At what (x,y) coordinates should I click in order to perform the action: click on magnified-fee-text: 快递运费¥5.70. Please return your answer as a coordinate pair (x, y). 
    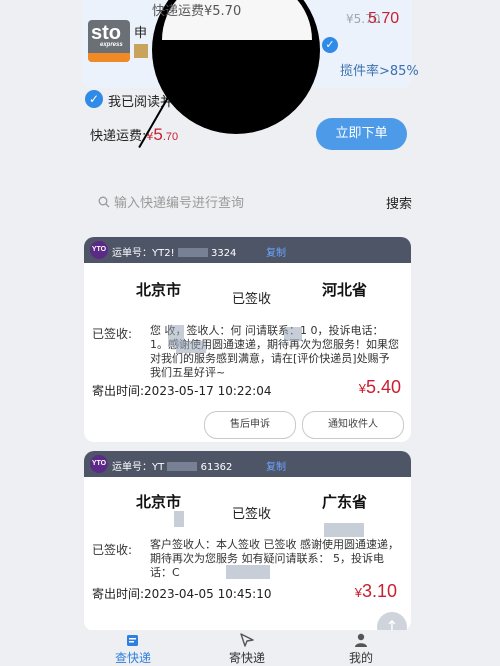
    Looking at the image, I should click on (197, 11).